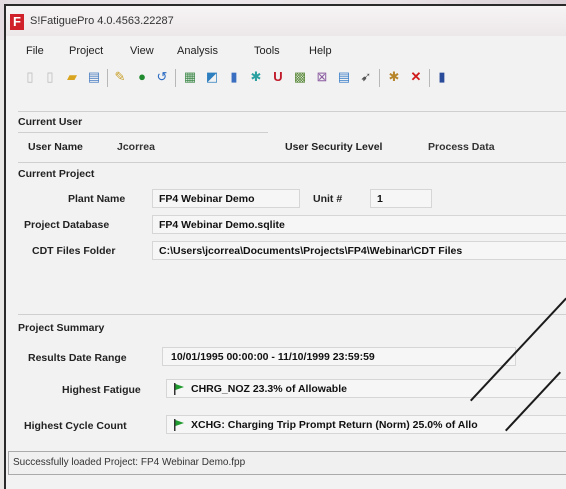 This screenshot has height=489, width=566. I want to click on new-icon: ▯, so click(30, 77).